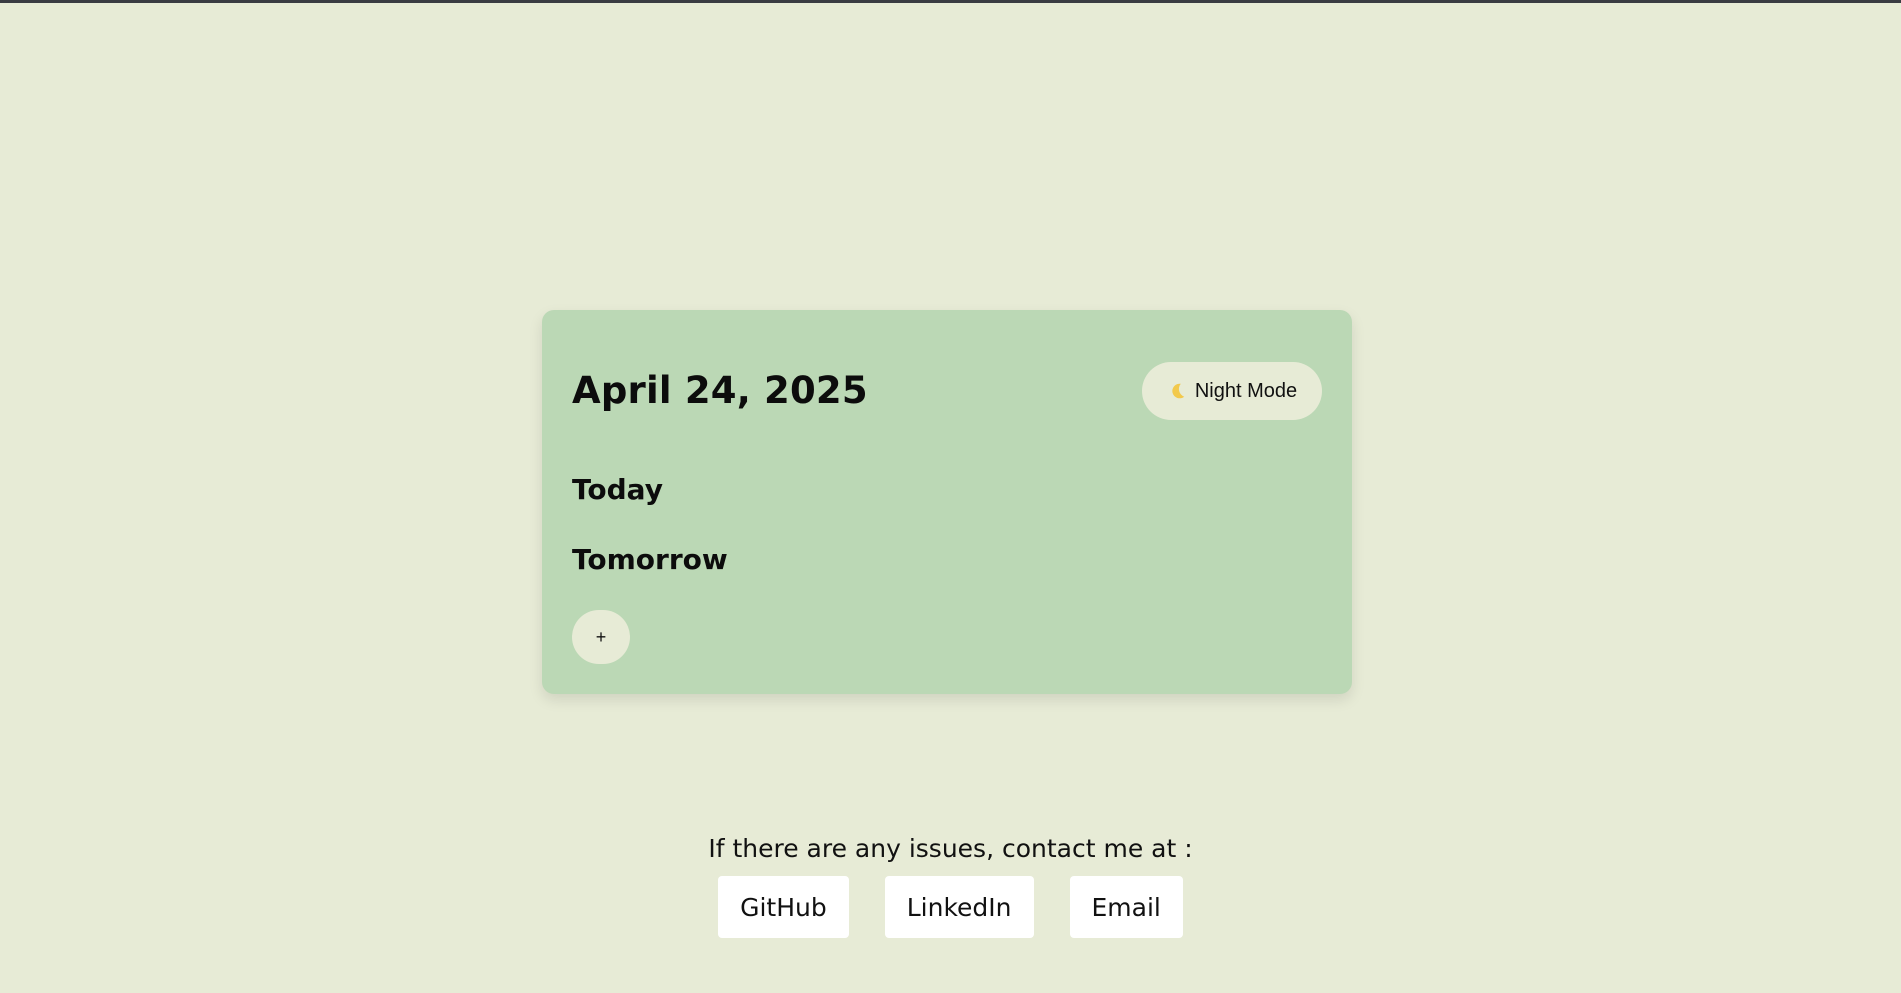  I want to click on moon-icon, so click(1177, 391).